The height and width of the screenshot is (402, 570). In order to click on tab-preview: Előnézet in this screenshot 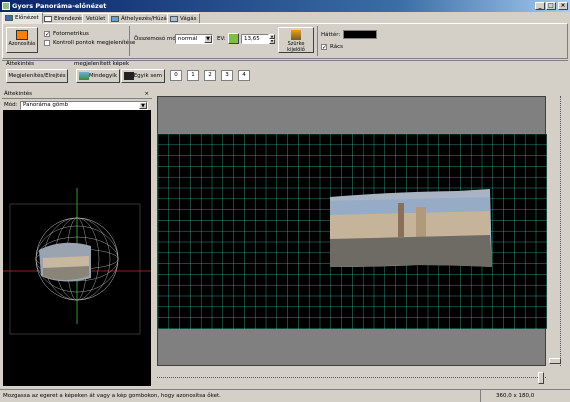, I will do `click(22, 18)`.